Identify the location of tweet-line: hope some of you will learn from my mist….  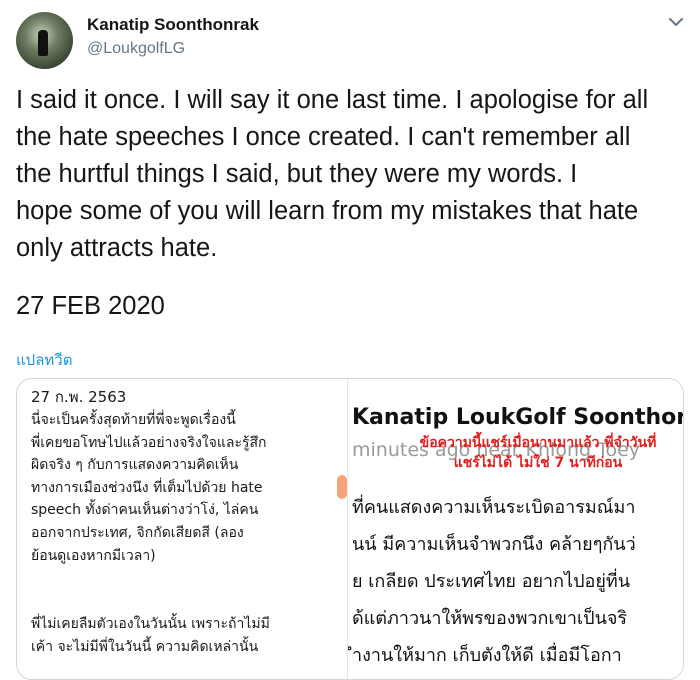
(327, 211).